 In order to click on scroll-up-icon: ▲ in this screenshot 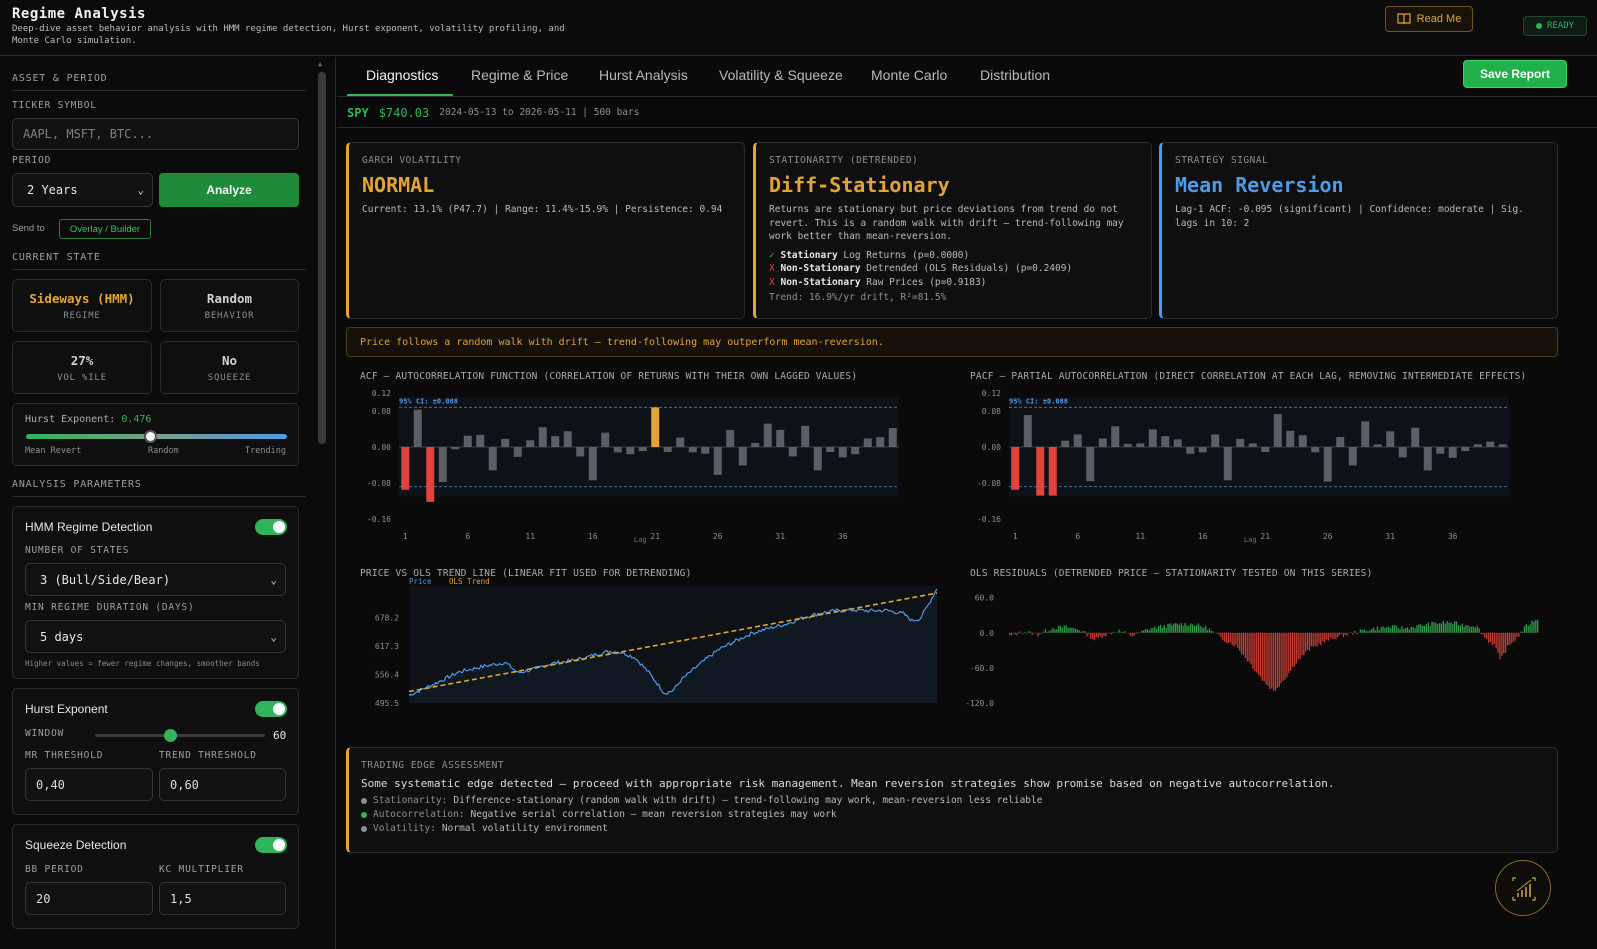, I will do `click(320, 64)`.